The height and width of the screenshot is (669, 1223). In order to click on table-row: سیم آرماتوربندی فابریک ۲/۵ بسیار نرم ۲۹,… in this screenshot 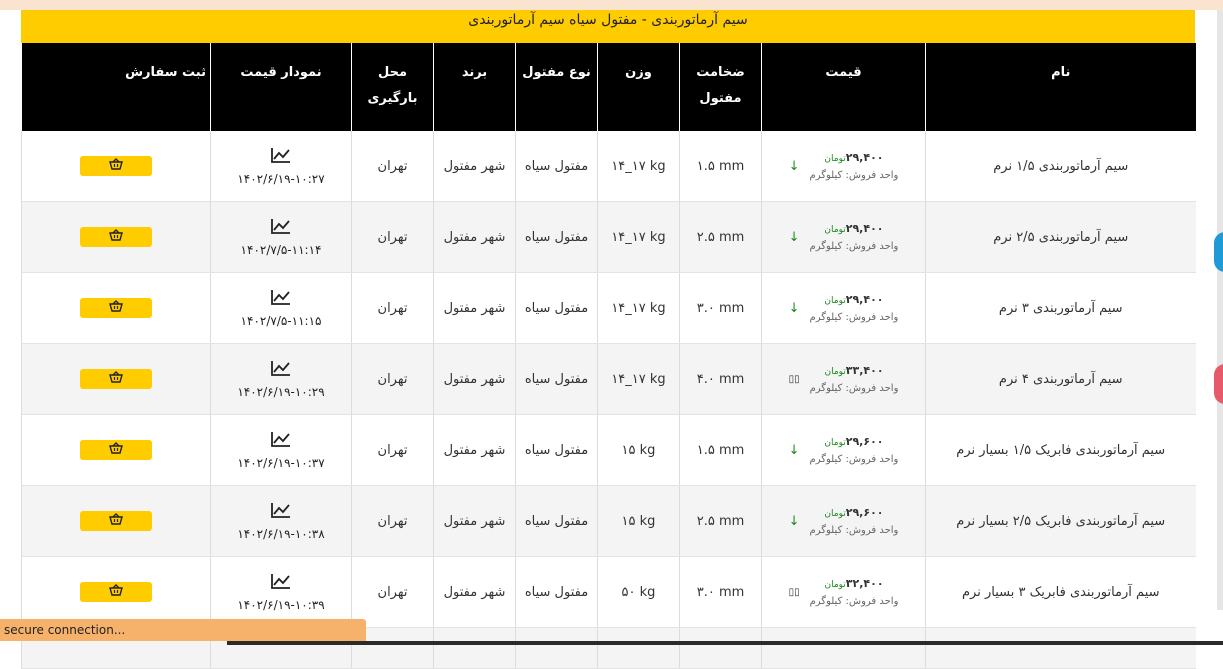, I will do `click(608, 521)`.